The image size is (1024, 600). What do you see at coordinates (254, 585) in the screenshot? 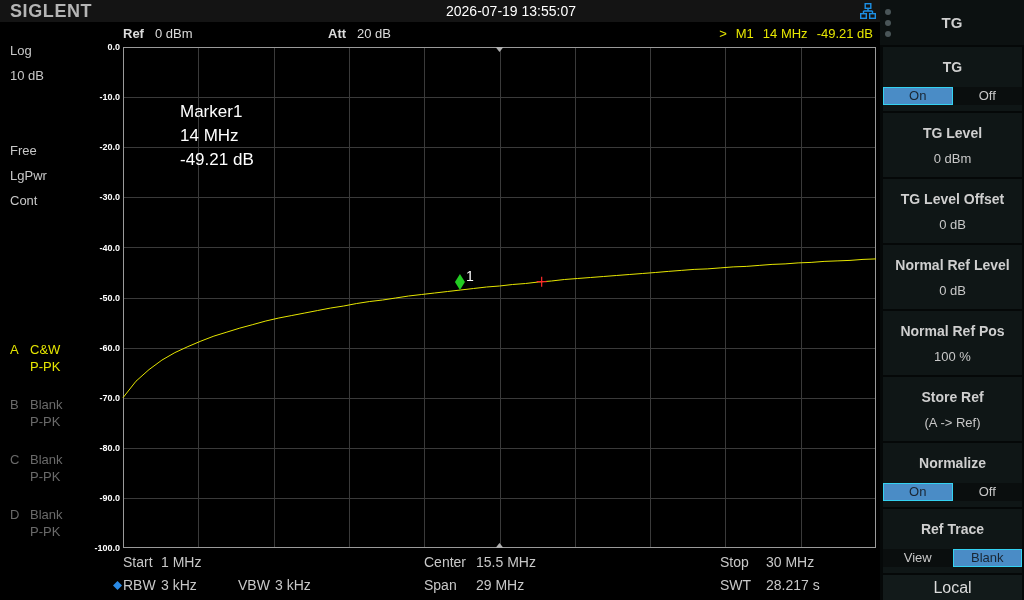
I see `parameter-label: VBW` at bounding box center [254, 585].